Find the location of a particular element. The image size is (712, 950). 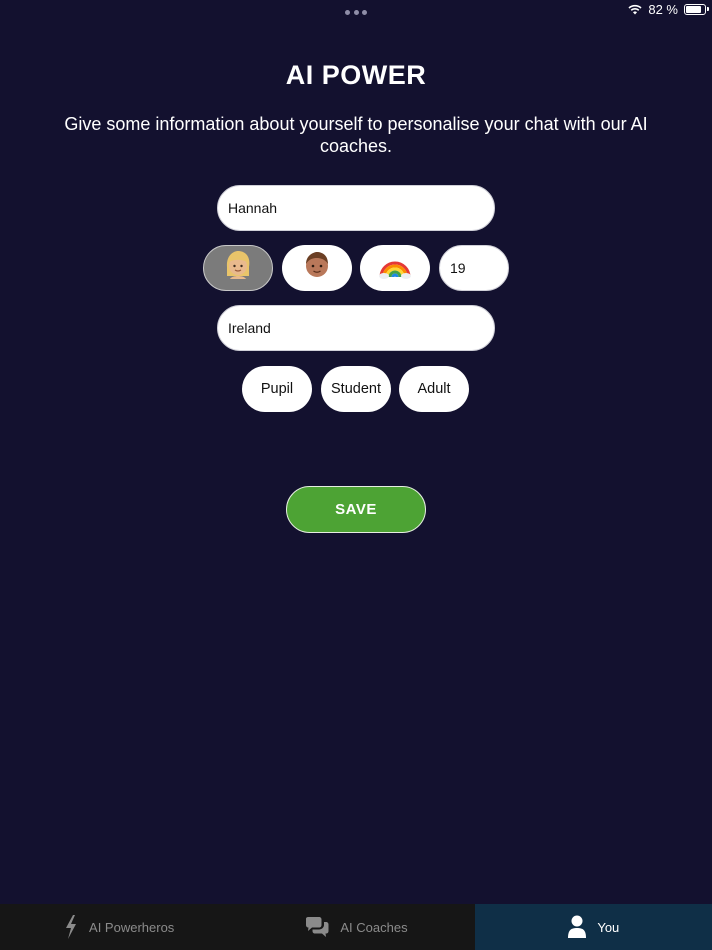

multitasking-dots-icon is located at coordinates (356, 12).